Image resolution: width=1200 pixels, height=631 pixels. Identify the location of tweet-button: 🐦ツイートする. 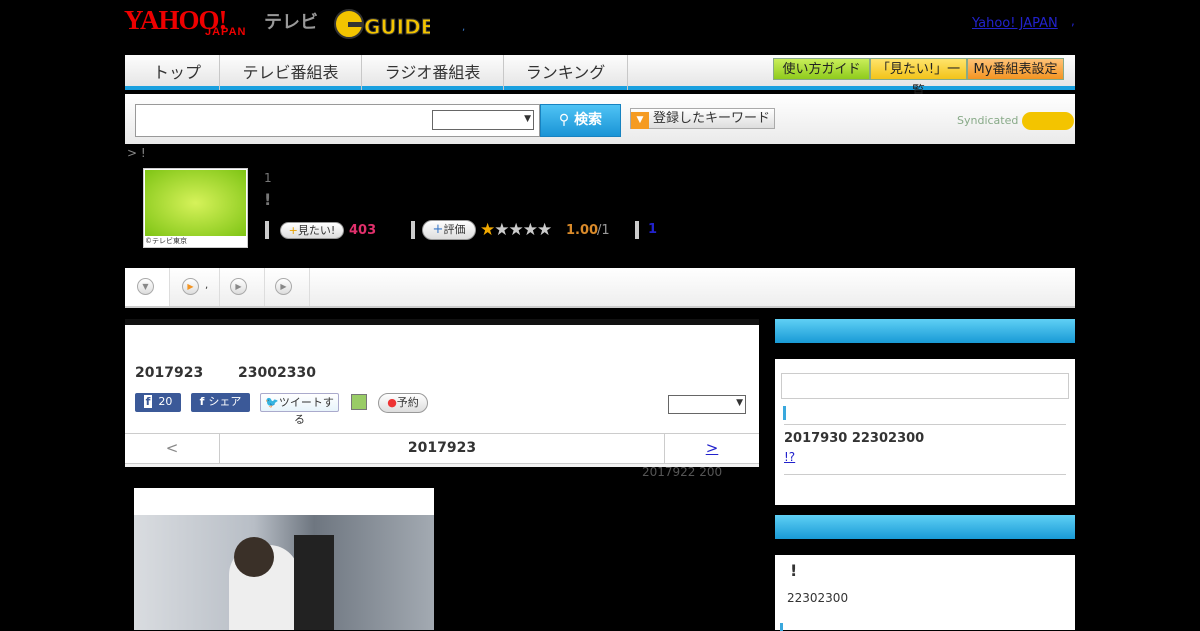
(299, 409).